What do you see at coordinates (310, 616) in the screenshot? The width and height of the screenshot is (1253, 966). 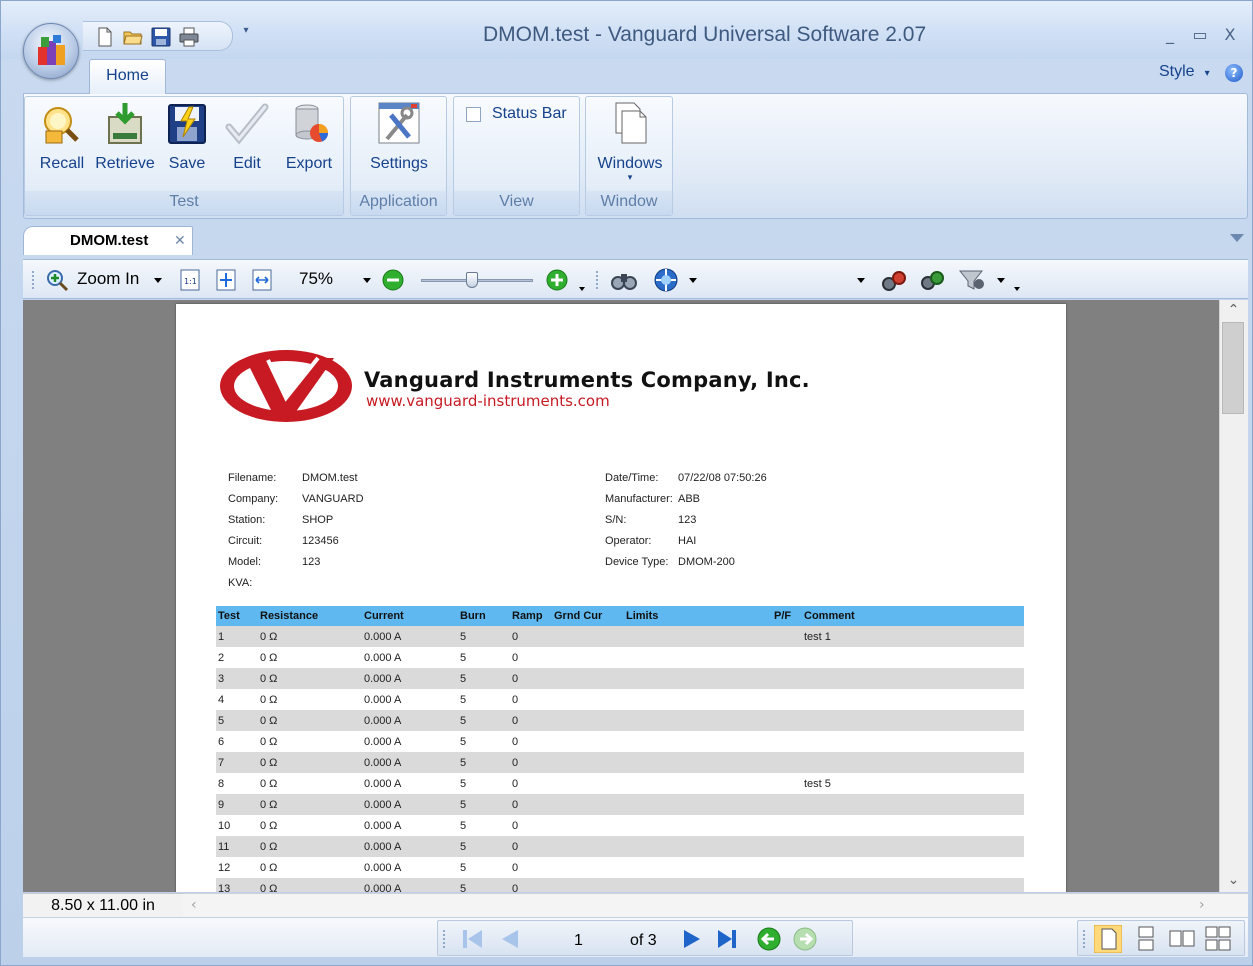 I see `column-header: Resistance` at bounding box center [310, 616].